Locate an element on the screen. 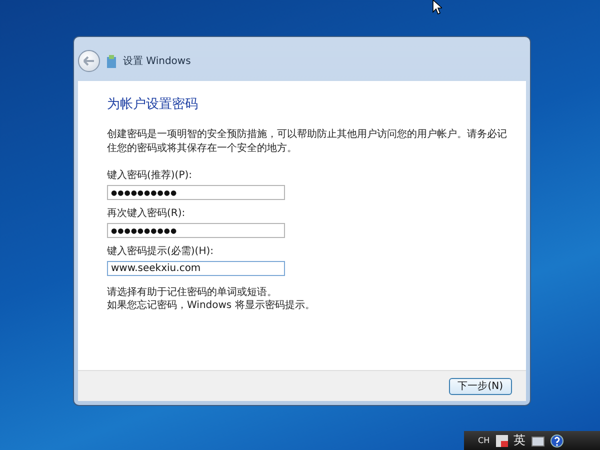 The width and height of the screenshot is (600, 450). keyboard-icon is located at coordinates (537, 440).